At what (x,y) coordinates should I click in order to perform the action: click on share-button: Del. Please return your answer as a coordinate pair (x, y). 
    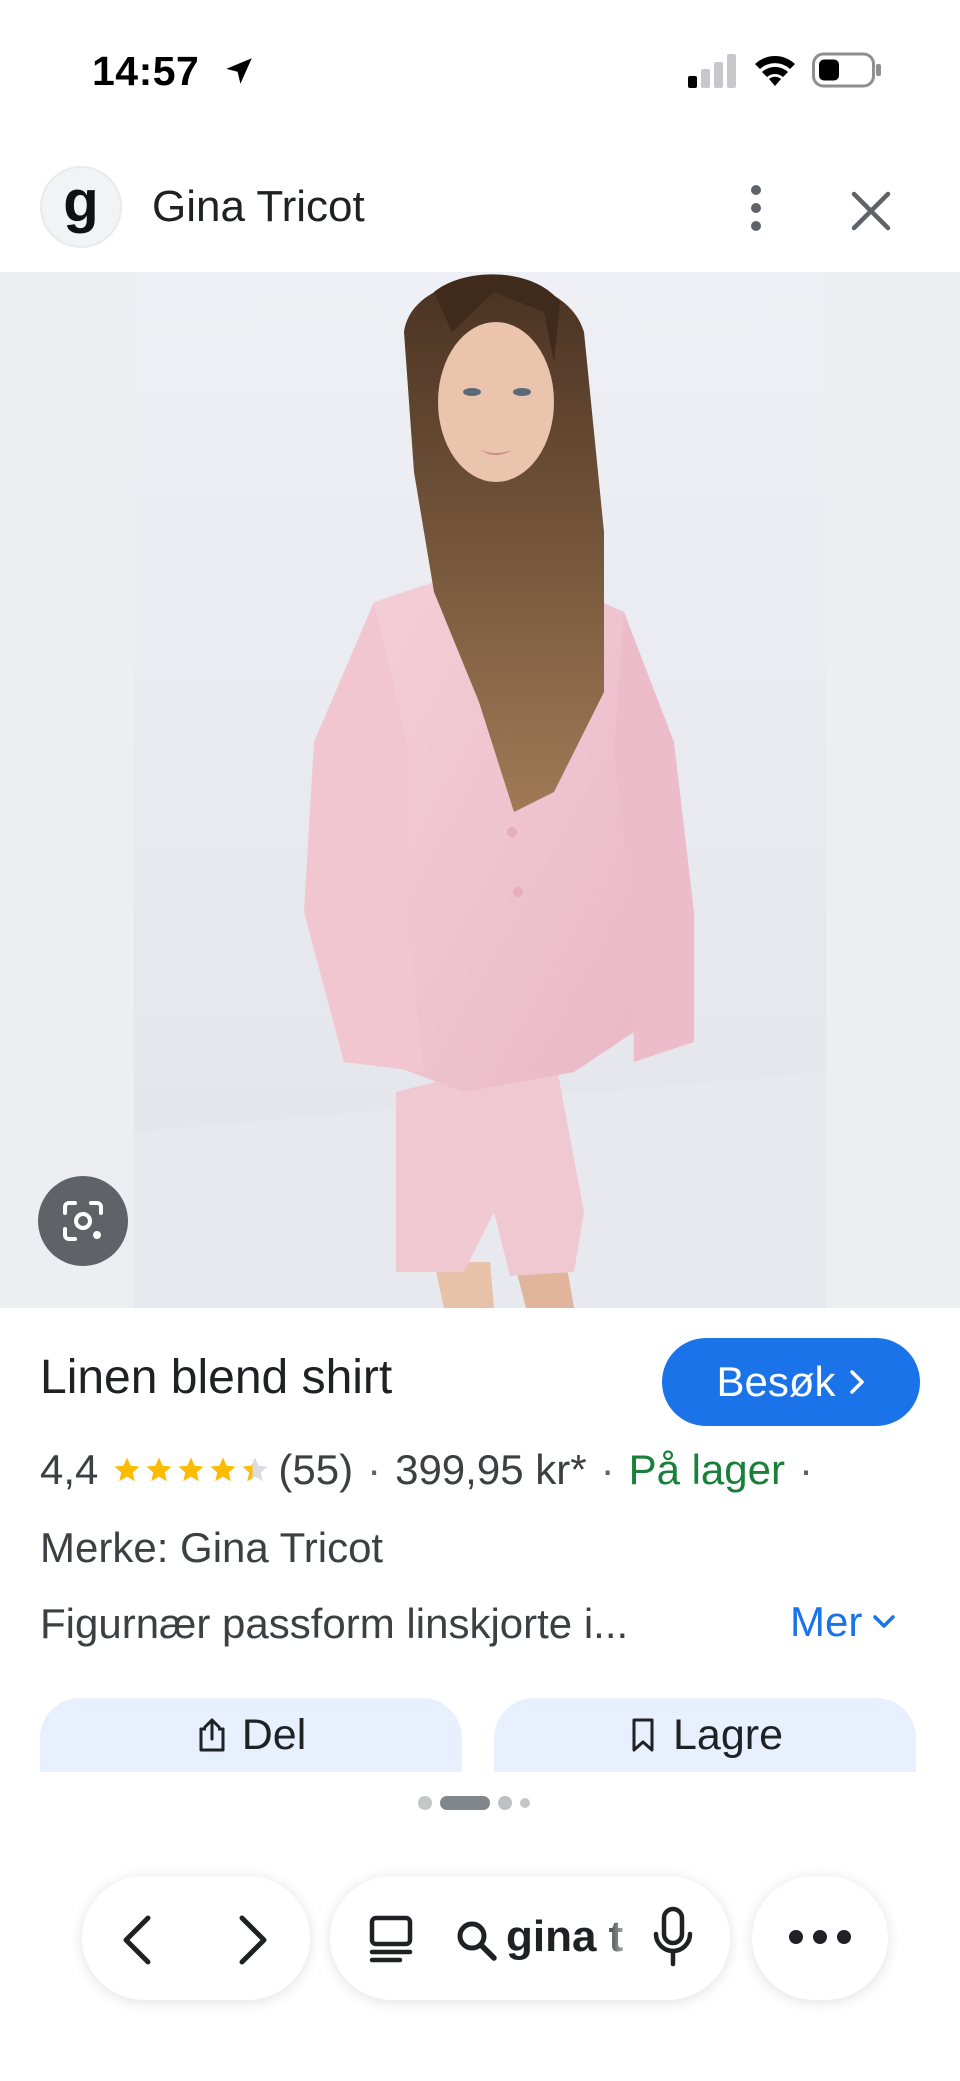
    Looking at the image, I should click on (251, 1735).